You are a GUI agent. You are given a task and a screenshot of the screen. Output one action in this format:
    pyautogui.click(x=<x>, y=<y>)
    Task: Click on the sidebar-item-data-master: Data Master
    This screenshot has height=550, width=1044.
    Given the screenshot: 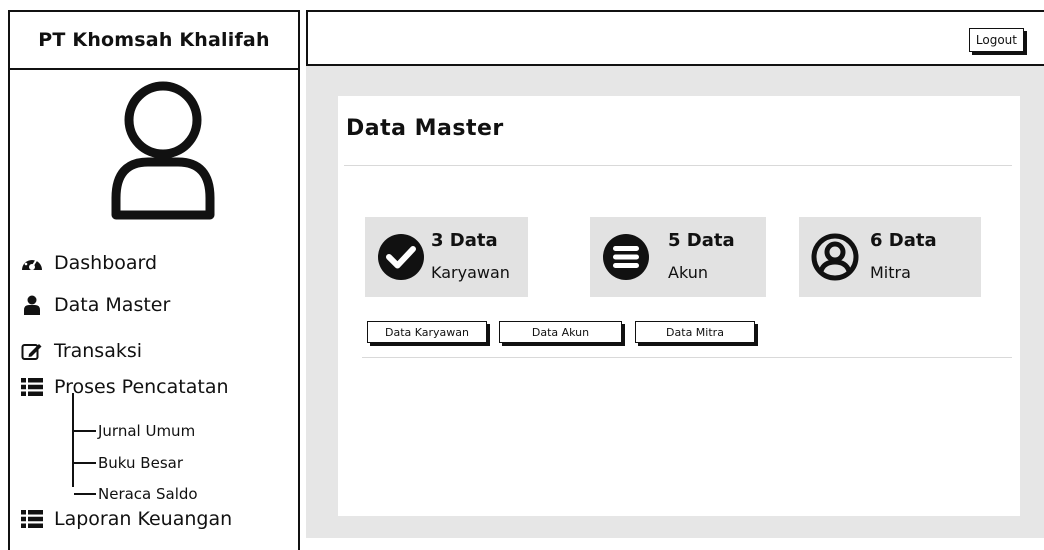 What is the action you would take?
    pyautogui.click(x=95, y=305)
    